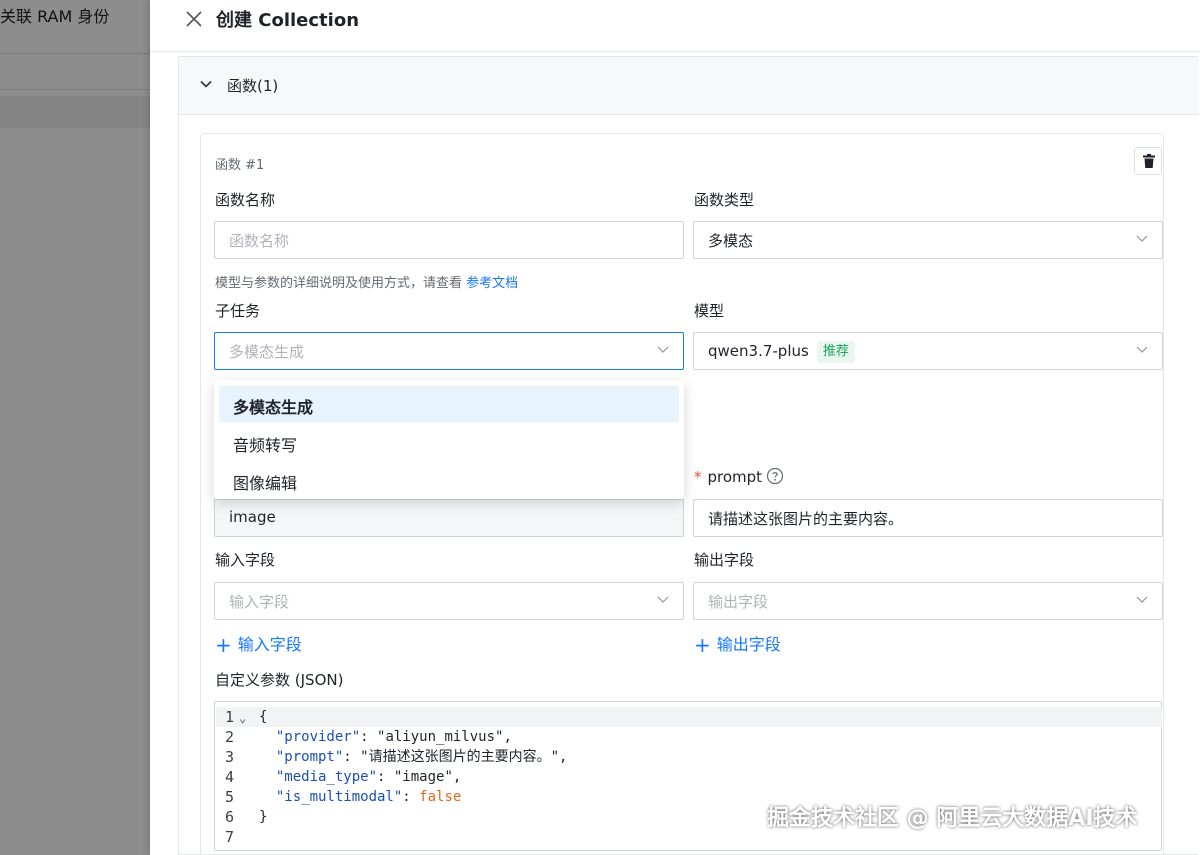 This screenshot has height=855, width=1200. What do you see at coordinates (689, 717) in the screenshot?
I see `active-line-highlight` at bounding box center [689, 717].